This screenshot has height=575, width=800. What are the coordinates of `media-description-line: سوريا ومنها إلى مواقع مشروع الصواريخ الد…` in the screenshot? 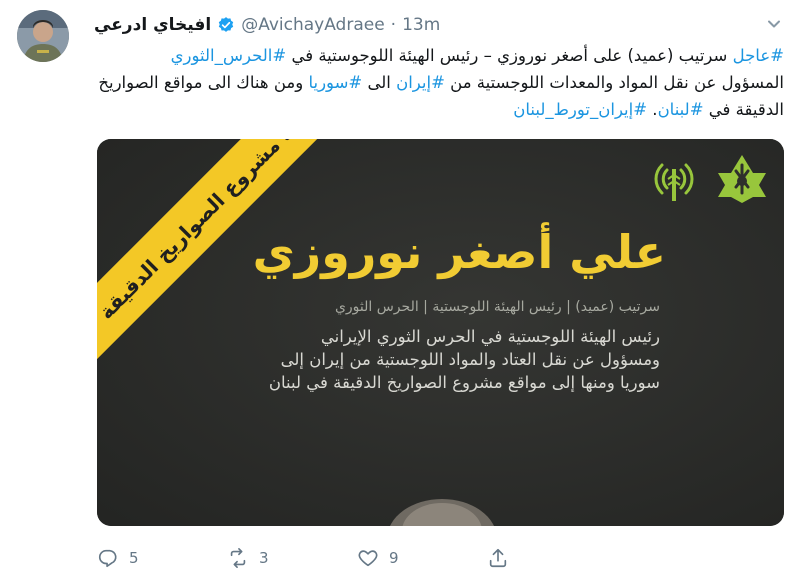 It's located at (464, 382).